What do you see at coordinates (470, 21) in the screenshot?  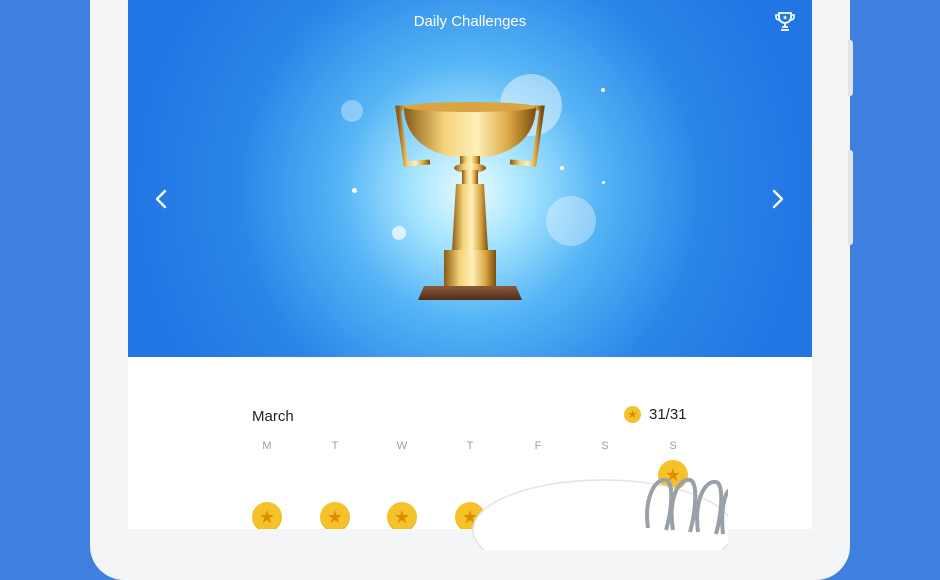 I see `page-title: Daily Challenges` at bounding box center [470, 21].